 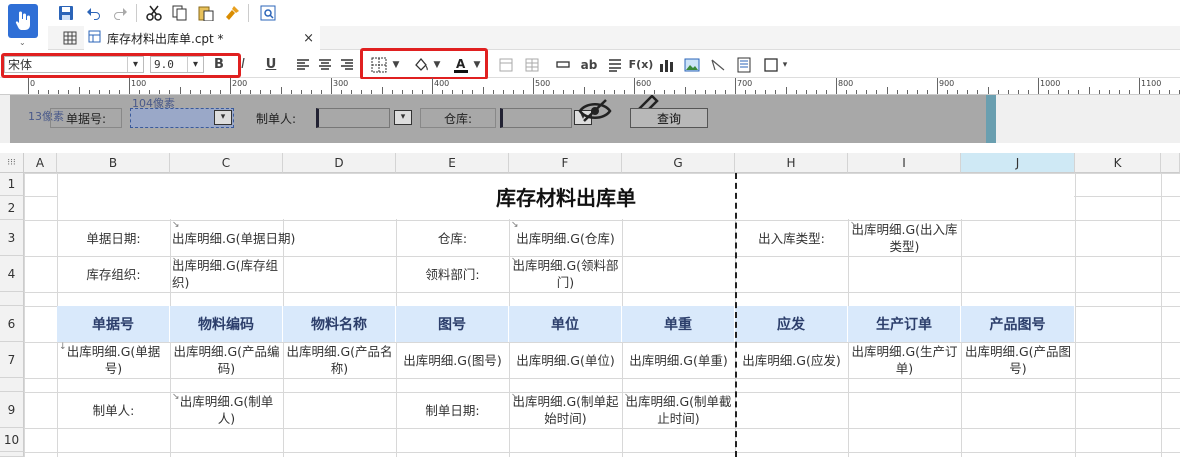 What do you see at coordinates (565, 360) in the screenshot?
I see `cell-f7: 出库明细.G(单位)` at bounding box center [565, 360].